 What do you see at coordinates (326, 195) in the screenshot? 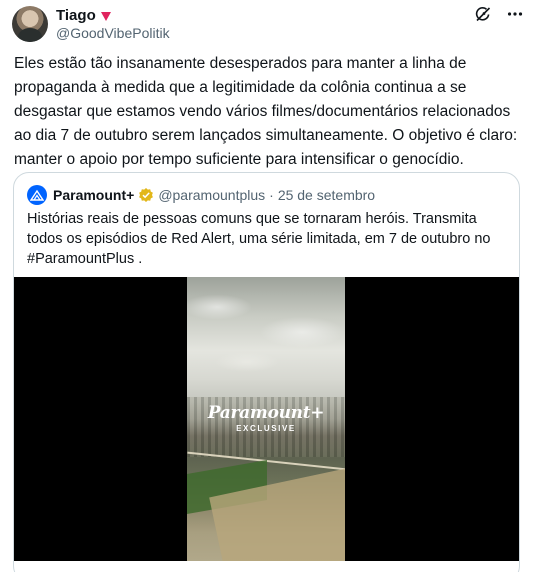
I see `quoted-date: 25 de setembro` at bounding box center [326, 195].